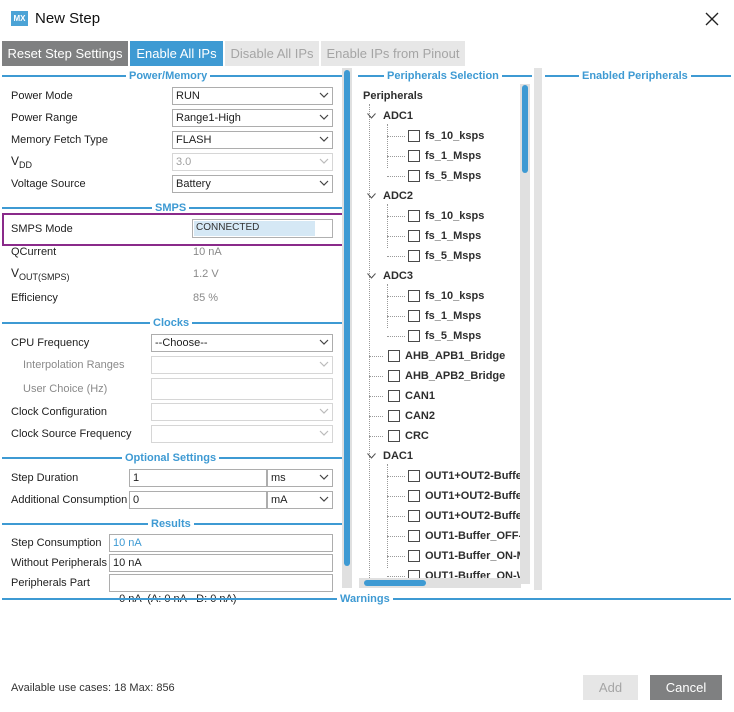 This screenshot has height=712, width=734. What do you see at coordinates (65, 53) in the screenshot?
I see `reset-step-settings-button: Reset Step Settings` at bounding box center [65, 53].